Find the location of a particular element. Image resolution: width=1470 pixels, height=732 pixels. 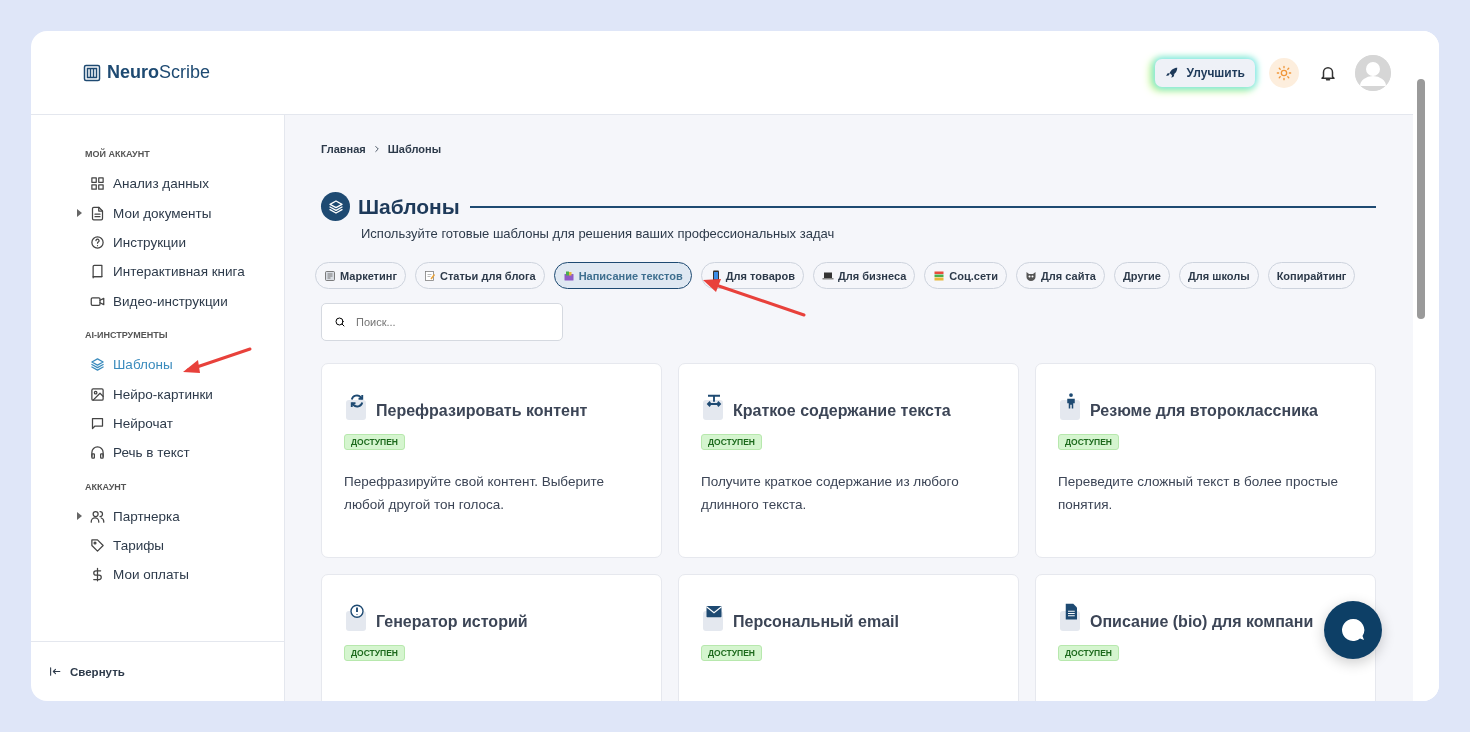

dollar-icon is located at coordinates (97, 575).